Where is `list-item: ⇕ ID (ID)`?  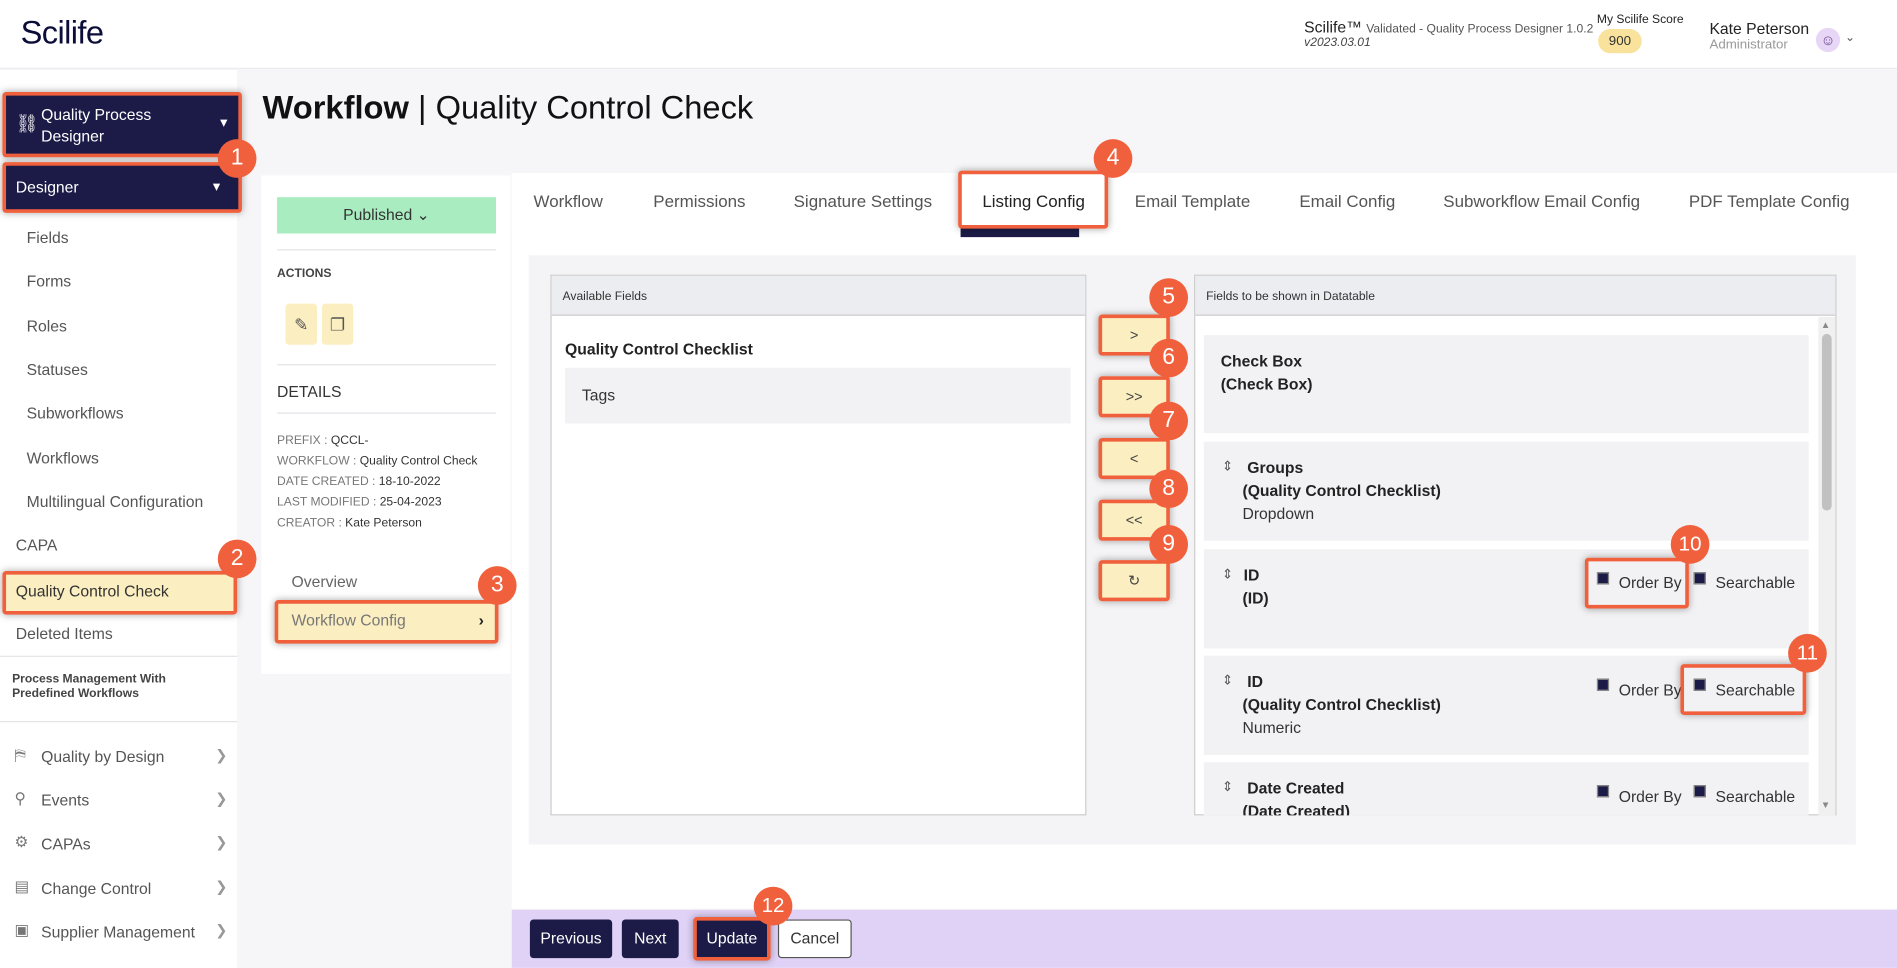 list-item: ⇕ ID (ID) is located at coordinates (1506, 599).